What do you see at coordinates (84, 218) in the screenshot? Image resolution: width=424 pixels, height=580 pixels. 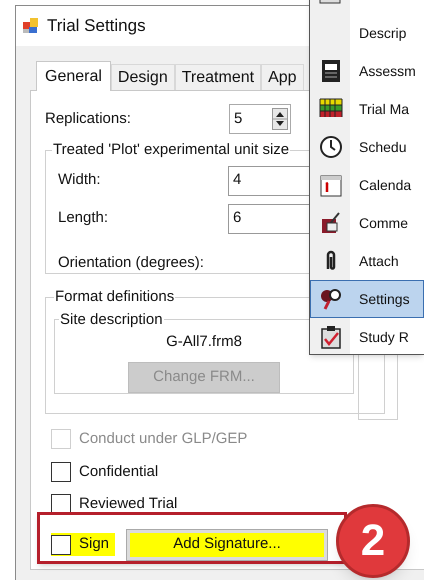 I see `field-label: Length:` at bounding box center [84, 218].